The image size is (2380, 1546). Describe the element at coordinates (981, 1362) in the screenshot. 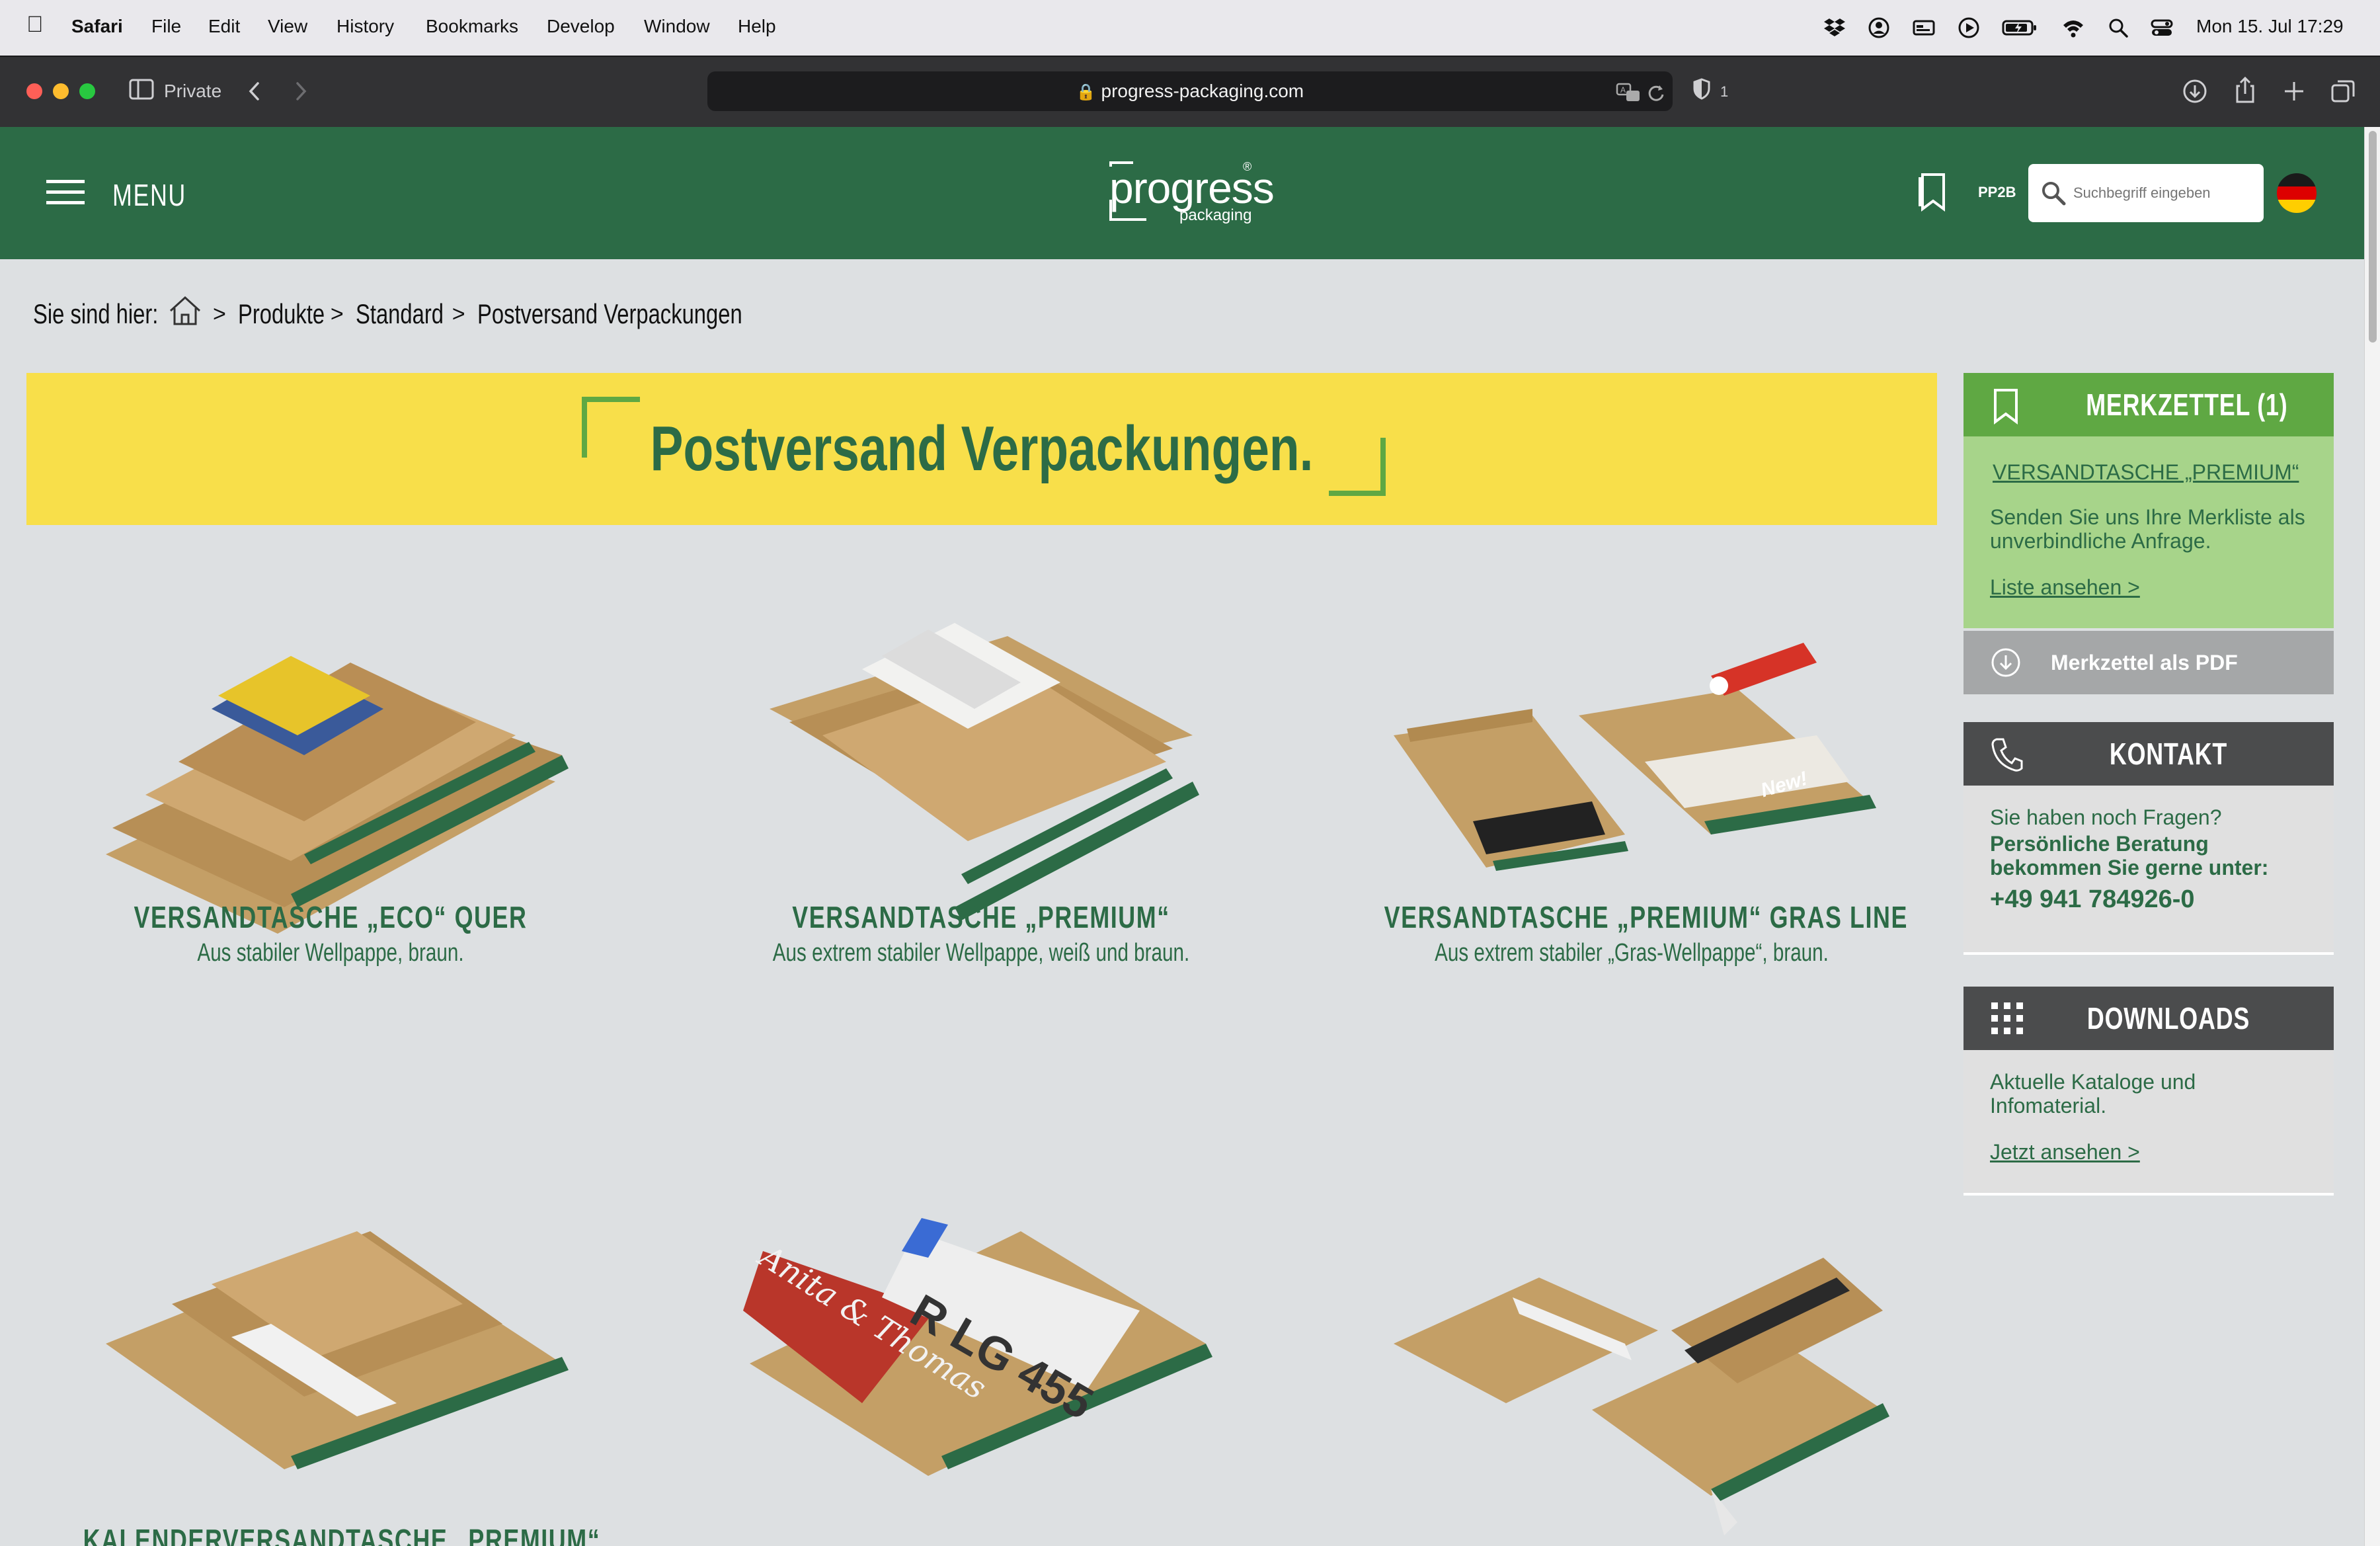

I see `product-card: R LG 455 Anita & Thomas „` at that location.